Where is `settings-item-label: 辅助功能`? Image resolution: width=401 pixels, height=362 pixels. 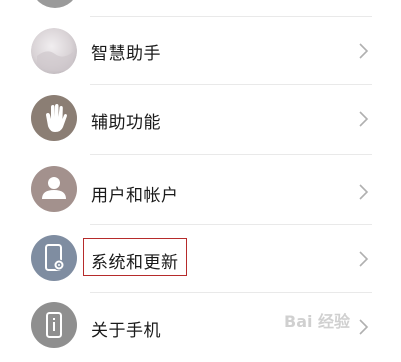
settings-item-label: 辅助功能 is located at coordinates (126, 123).